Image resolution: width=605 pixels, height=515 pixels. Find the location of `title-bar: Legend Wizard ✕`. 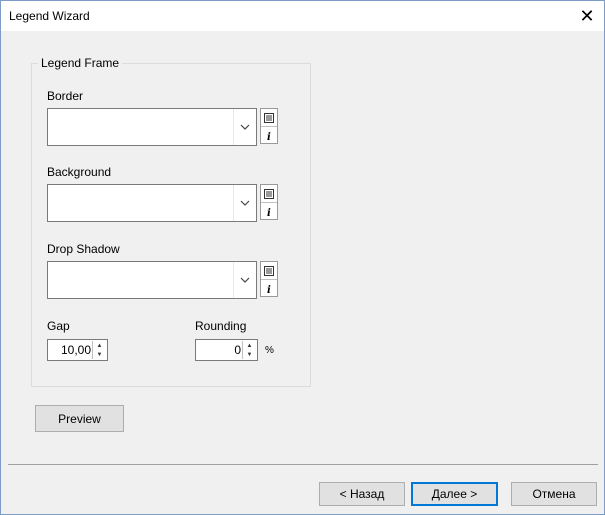

title-bar: Legend Wizard ✕ is located at coordinates (302, 16).